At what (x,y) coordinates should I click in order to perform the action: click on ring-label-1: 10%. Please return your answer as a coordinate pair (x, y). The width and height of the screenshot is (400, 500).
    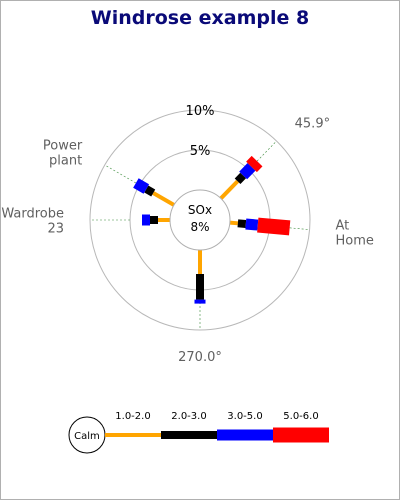
    Looking at the image, I should click on (200, 111).